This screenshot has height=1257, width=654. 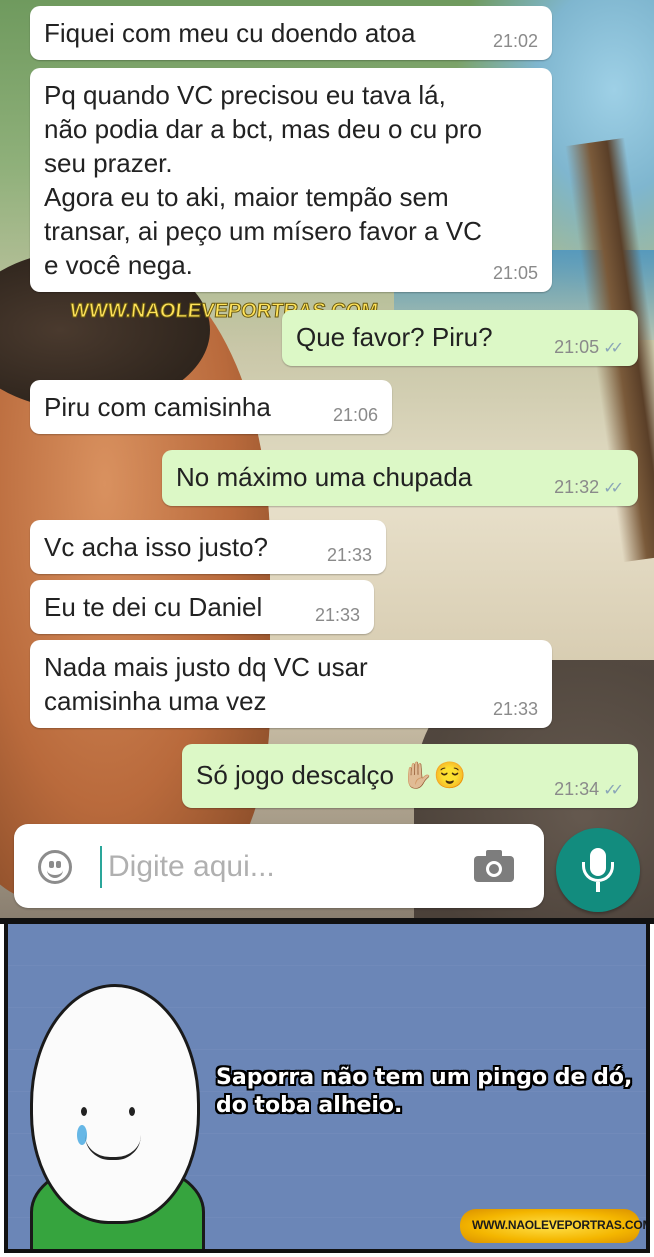 I want to click on message-compose-bar, so click(x=279, y=866).